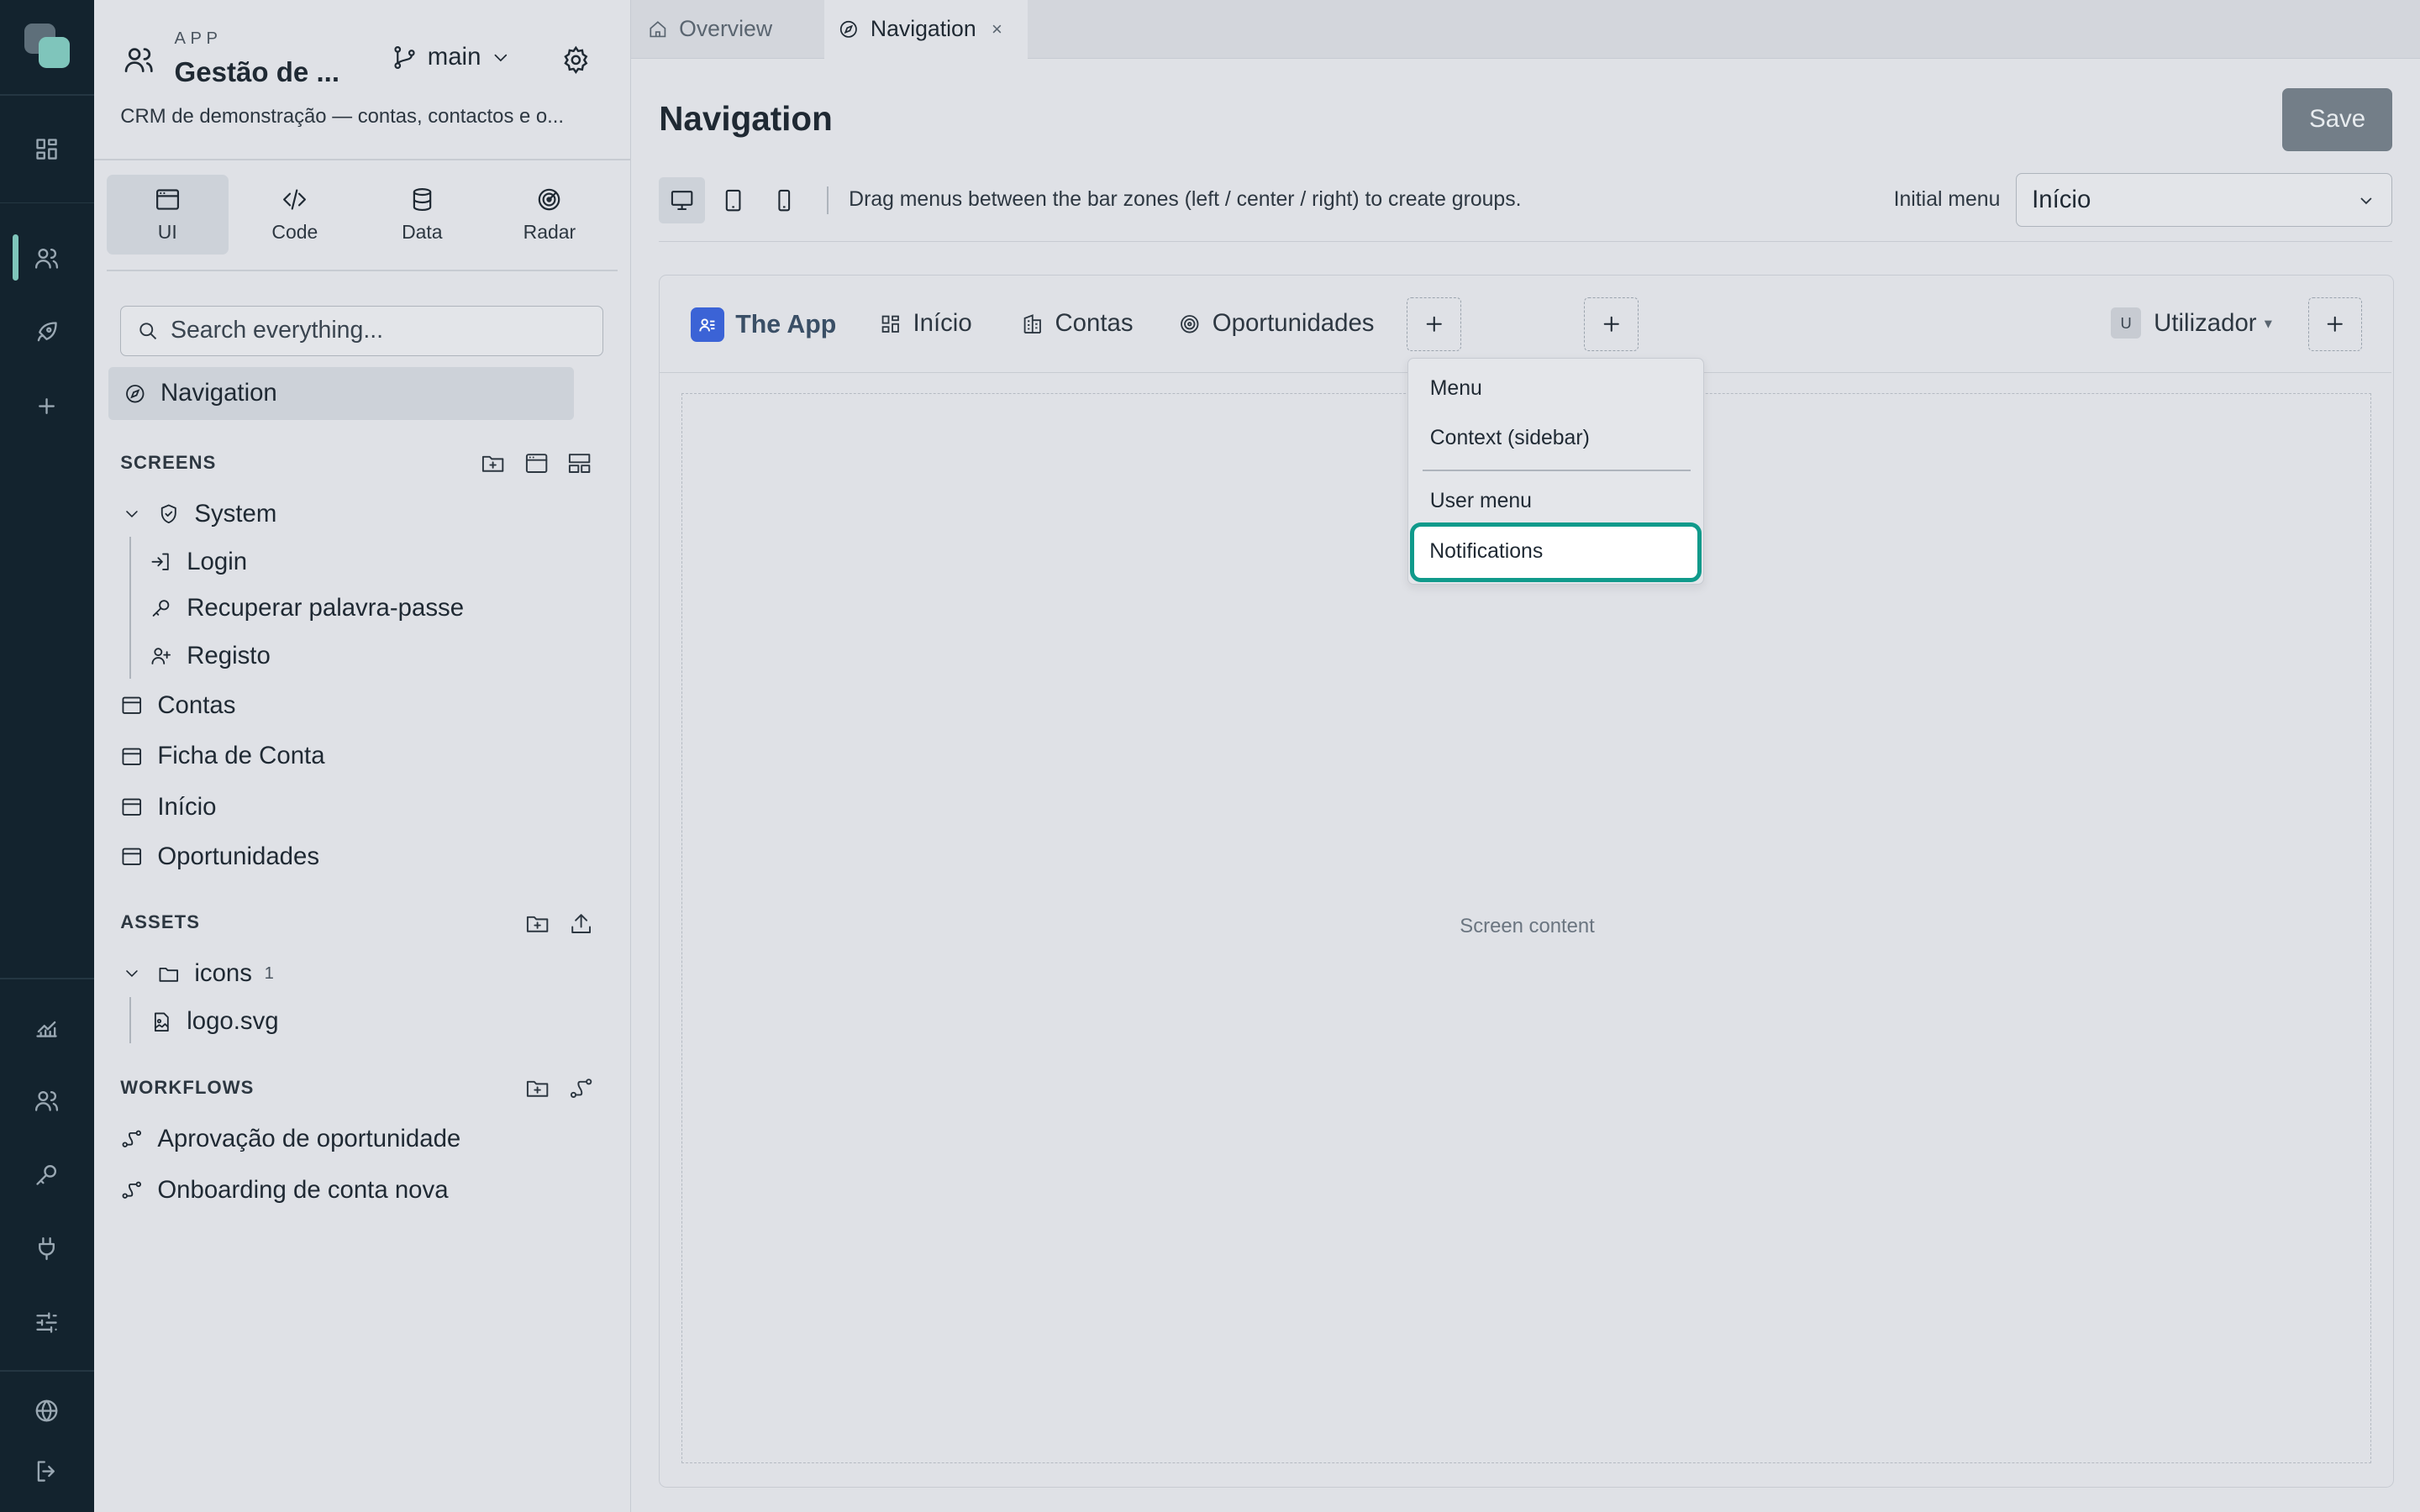 The height and width of the screenshot is (1512, 2420). What do you see at coordinates (199, 38) in the screenshot?
I see `app-kicker: APP` at bounding box center [199, 38].